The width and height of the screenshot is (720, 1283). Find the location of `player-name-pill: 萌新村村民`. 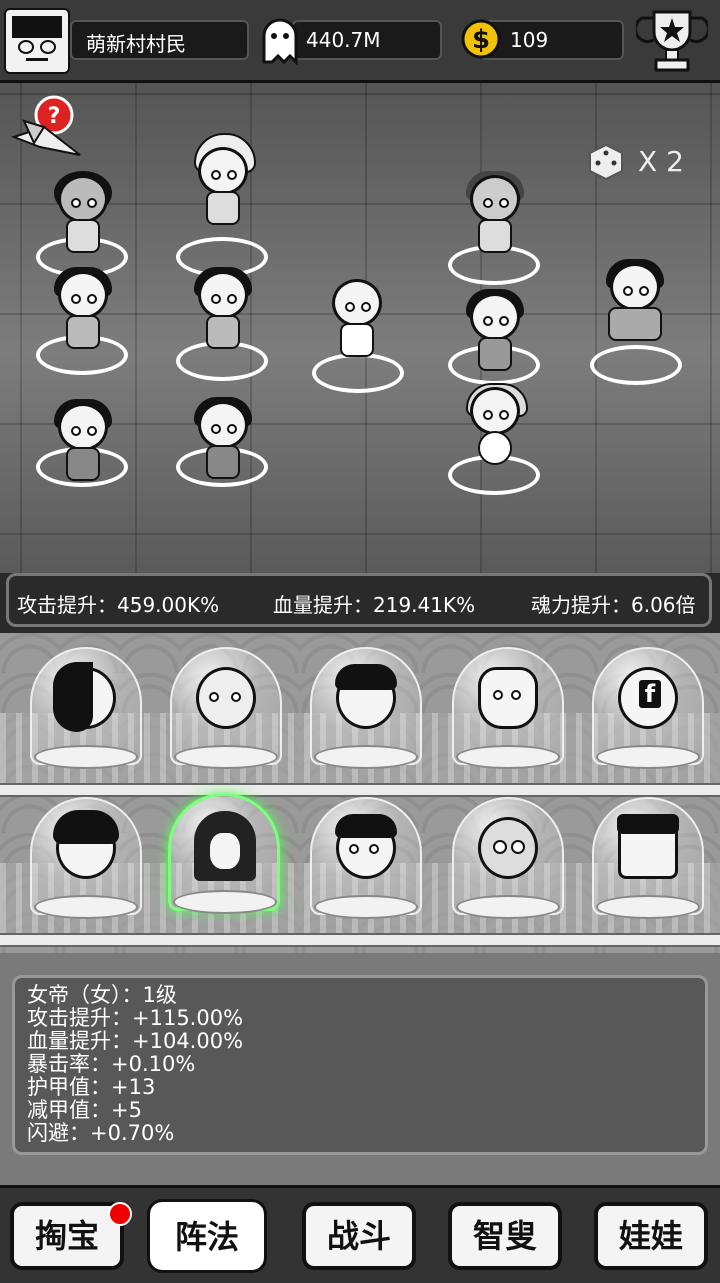

player-name-pill: 萌新村村民 is located at coordinates (159, 40).